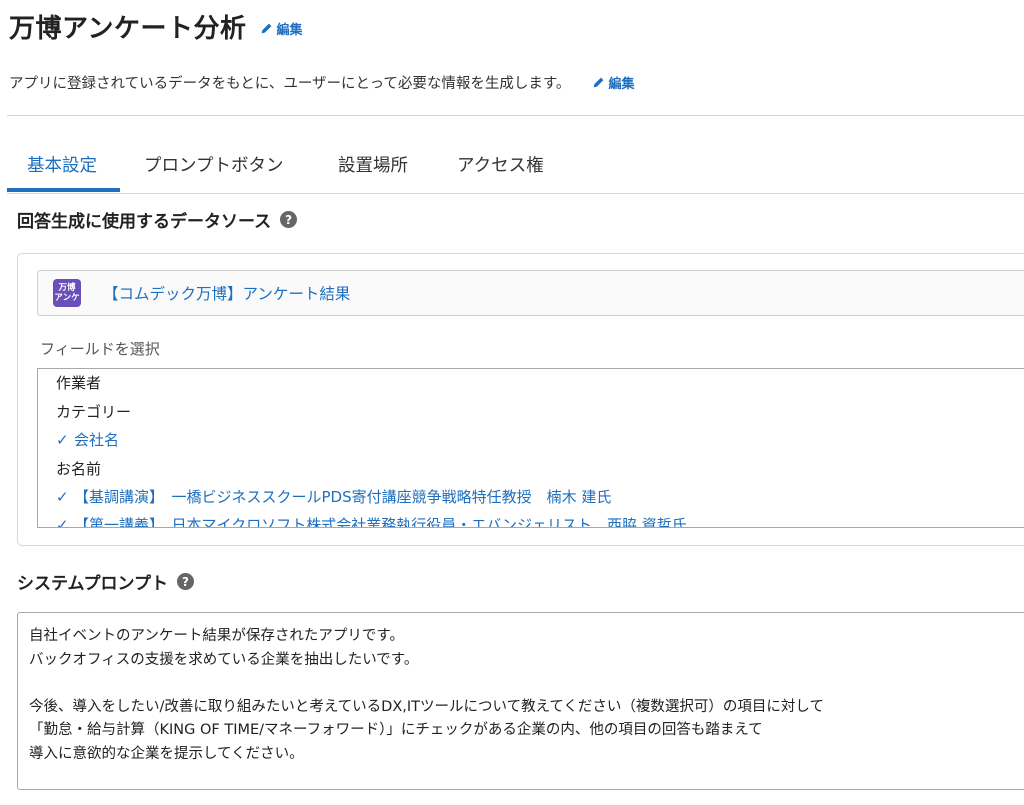 The height and width of the screenshot is (805, 1024). What do you see at coordinates (289, 30) in the screenshot?
I see `title-edit-label: 編集` at bounding box center [289, 30].